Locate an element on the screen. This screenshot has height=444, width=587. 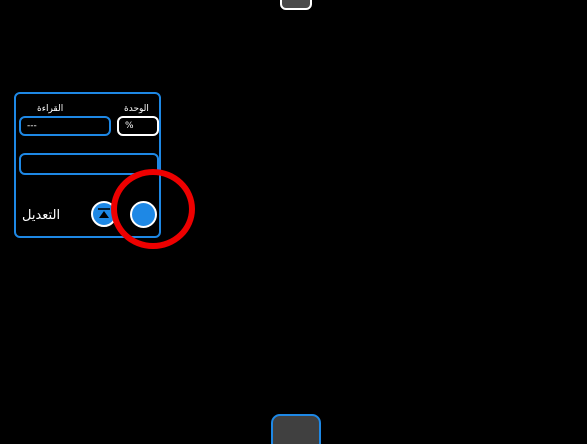
reading-label: القراءة is located at coordinates (50, 109).